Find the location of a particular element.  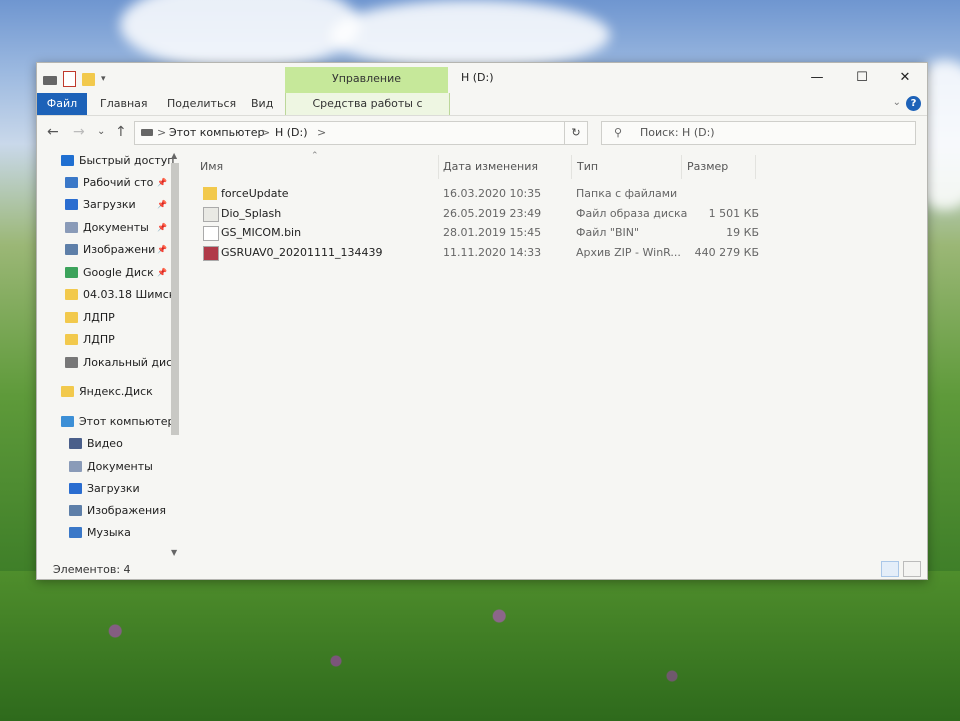

sidebar-item: Загрузки is located at coordinates (110, 489).